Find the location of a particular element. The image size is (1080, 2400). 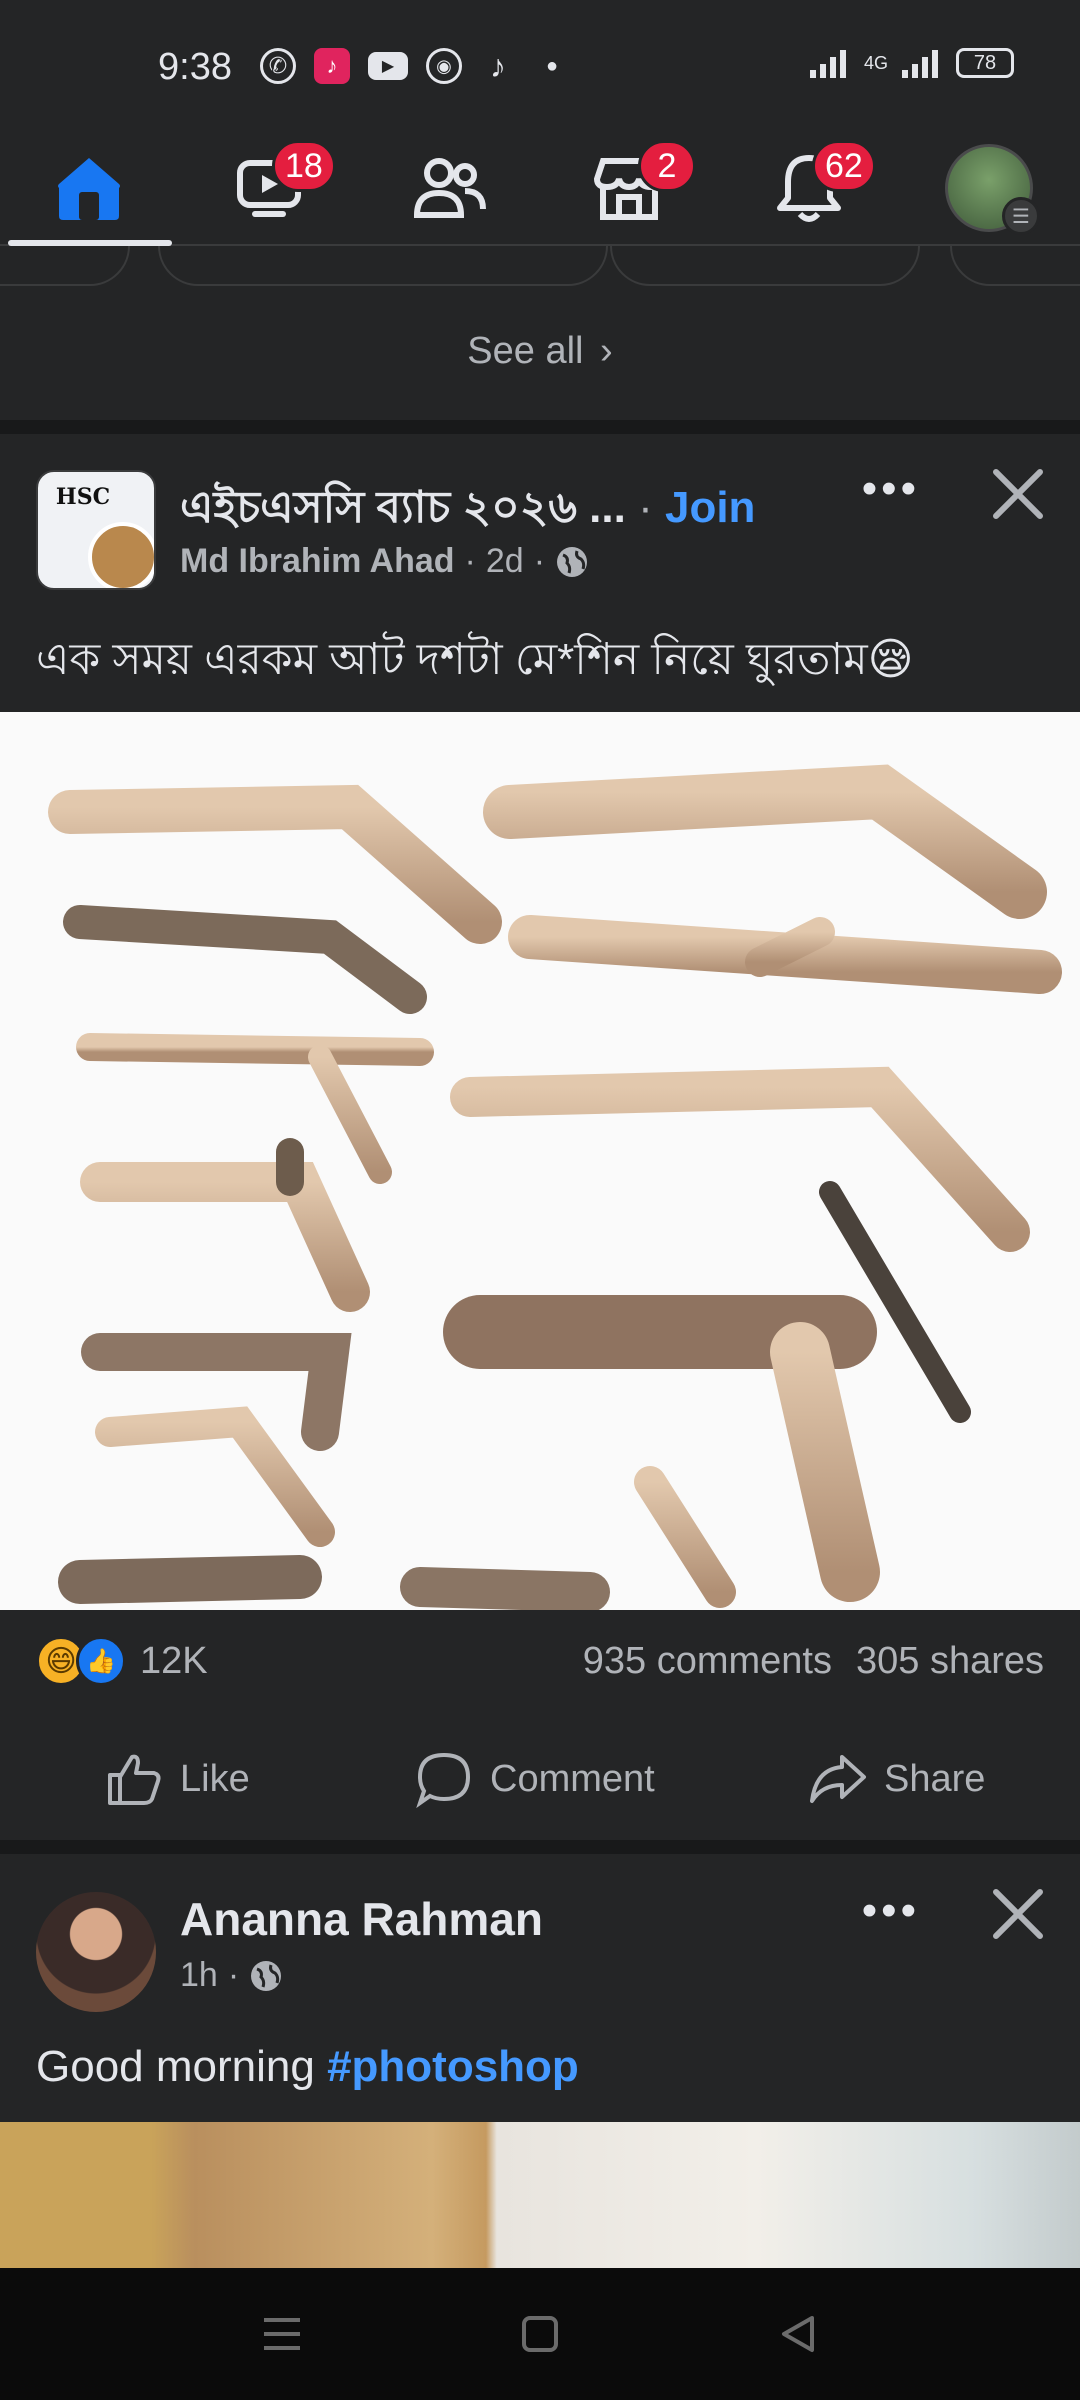

post-actions: Like Comment Share is located at coordinates (540, 1779).